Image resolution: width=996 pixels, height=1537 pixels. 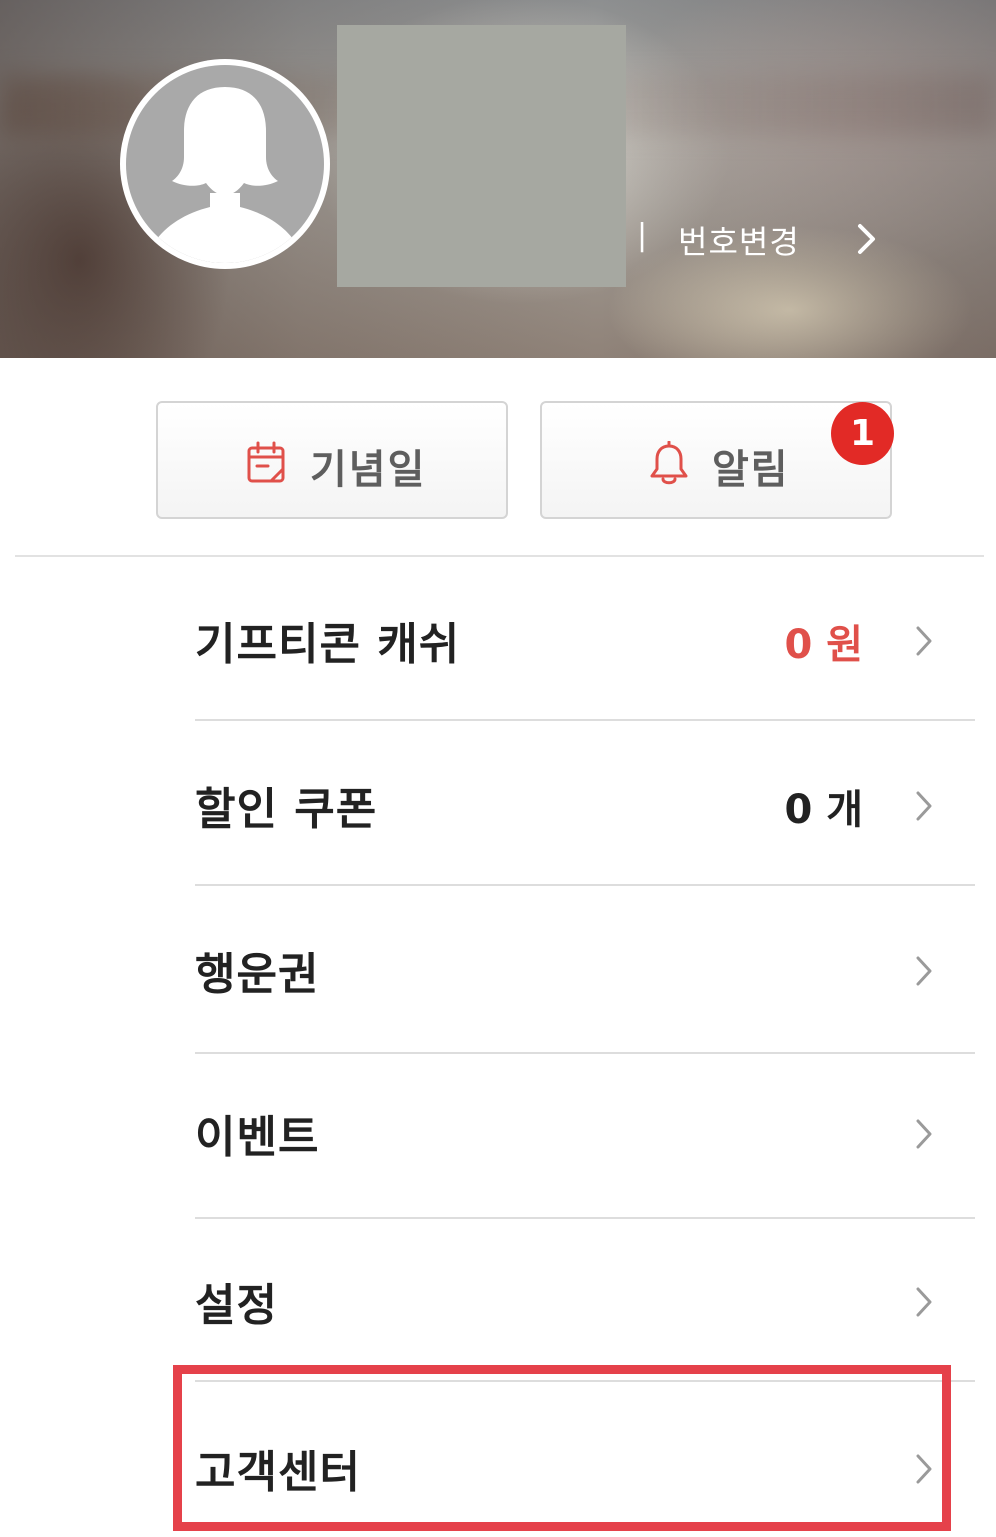 What do you see at coordinates (585, 1468) in the screenshot?
I see `menu-item-customer-center: 고객센터` at bounding box center [585, 1468].